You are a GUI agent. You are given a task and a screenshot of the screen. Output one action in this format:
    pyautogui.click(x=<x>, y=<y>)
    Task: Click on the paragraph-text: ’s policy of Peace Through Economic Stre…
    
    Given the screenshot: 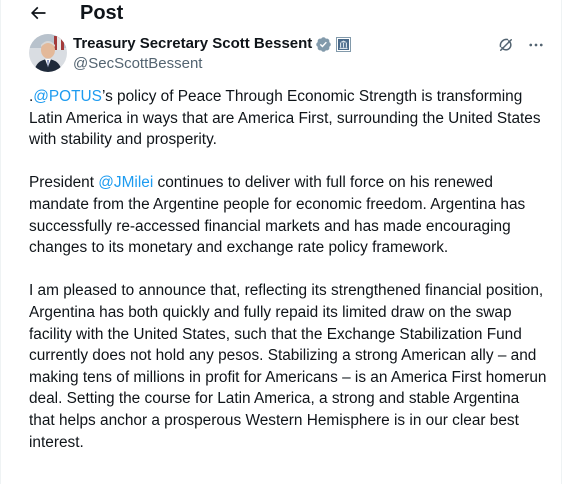 What is the action you would take?
    pyautogui.click(x=285, y=118)
    